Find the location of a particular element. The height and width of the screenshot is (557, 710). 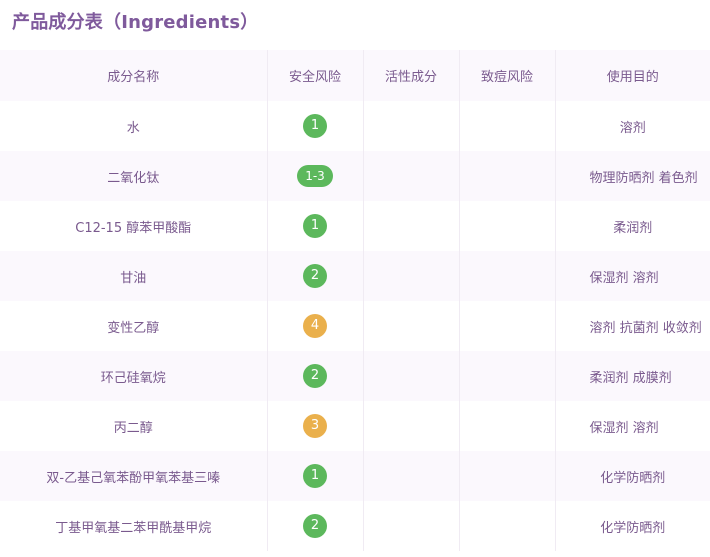

table-header-row: 成分名称 安全风险 活性成分 致痘风险 使用目的 is located at coordinates (355, 75).